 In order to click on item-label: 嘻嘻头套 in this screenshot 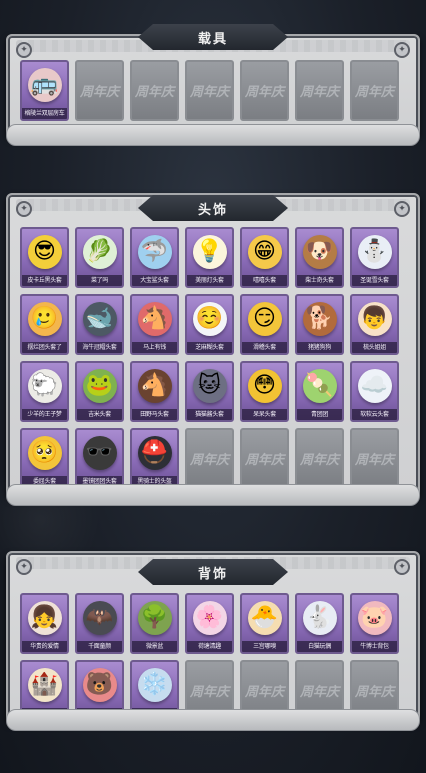, I will do `click(264, 280)`.